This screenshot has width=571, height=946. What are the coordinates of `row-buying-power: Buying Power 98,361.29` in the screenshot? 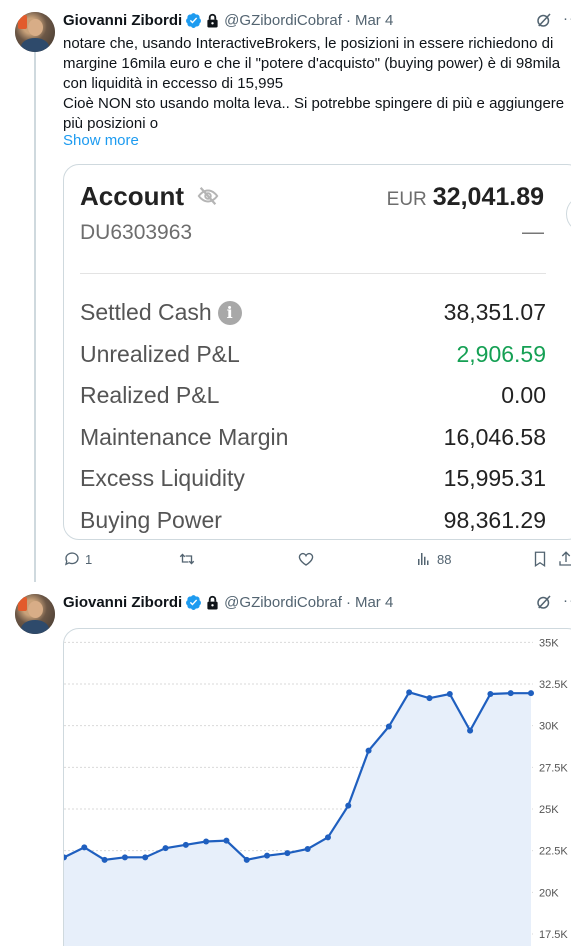 It's located at (313, 522).